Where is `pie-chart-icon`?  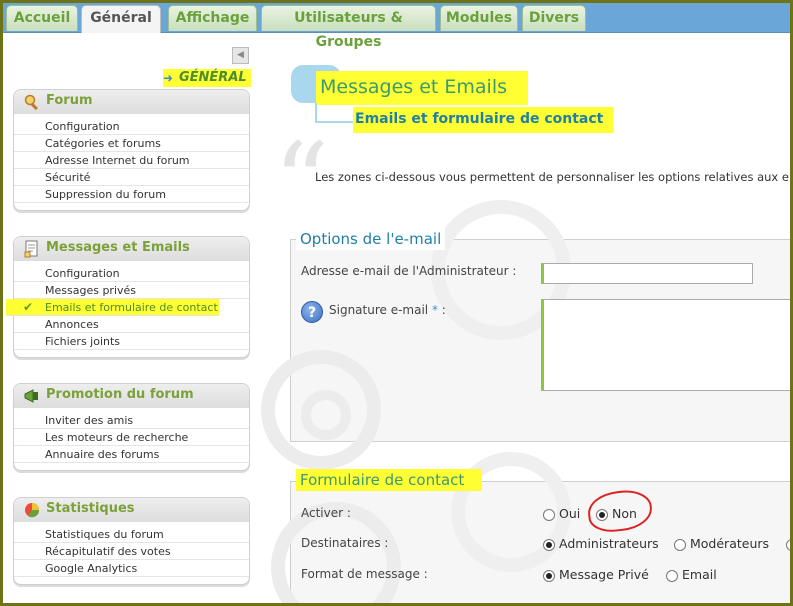 pie-chart-icon is located at coordinates (32, 510).